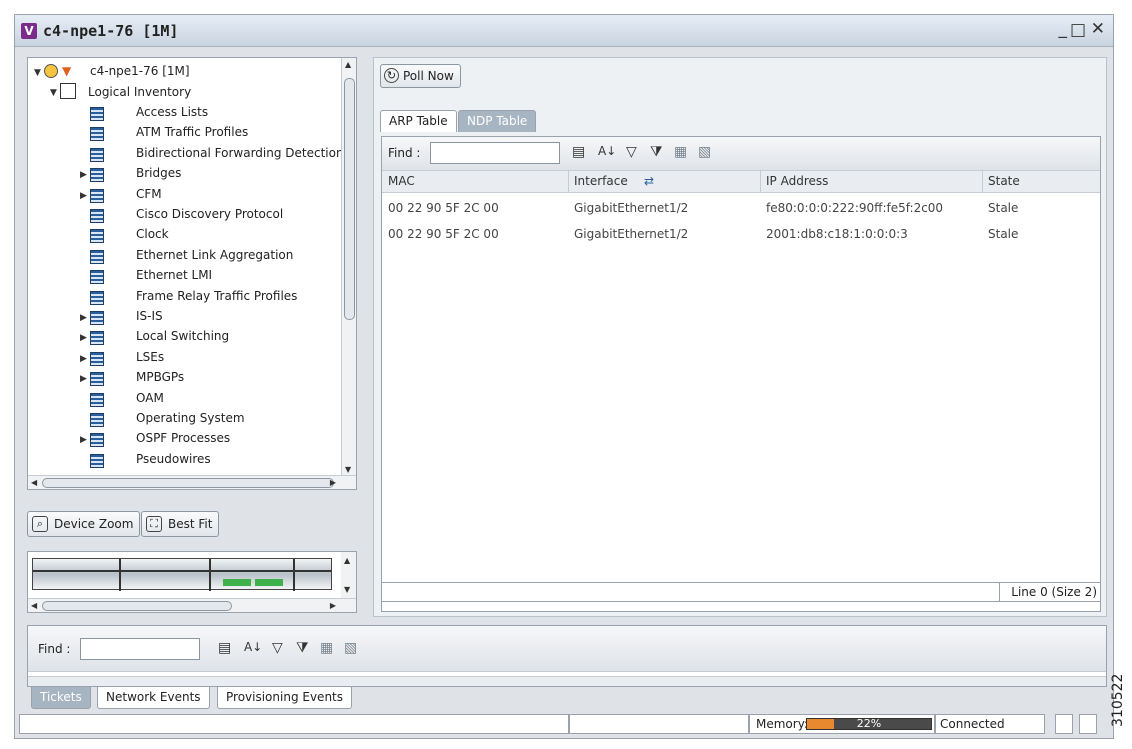 The width and height of the screenshot is (1132, 749). I want to click on col-mac: MAC, so click(401, 181).